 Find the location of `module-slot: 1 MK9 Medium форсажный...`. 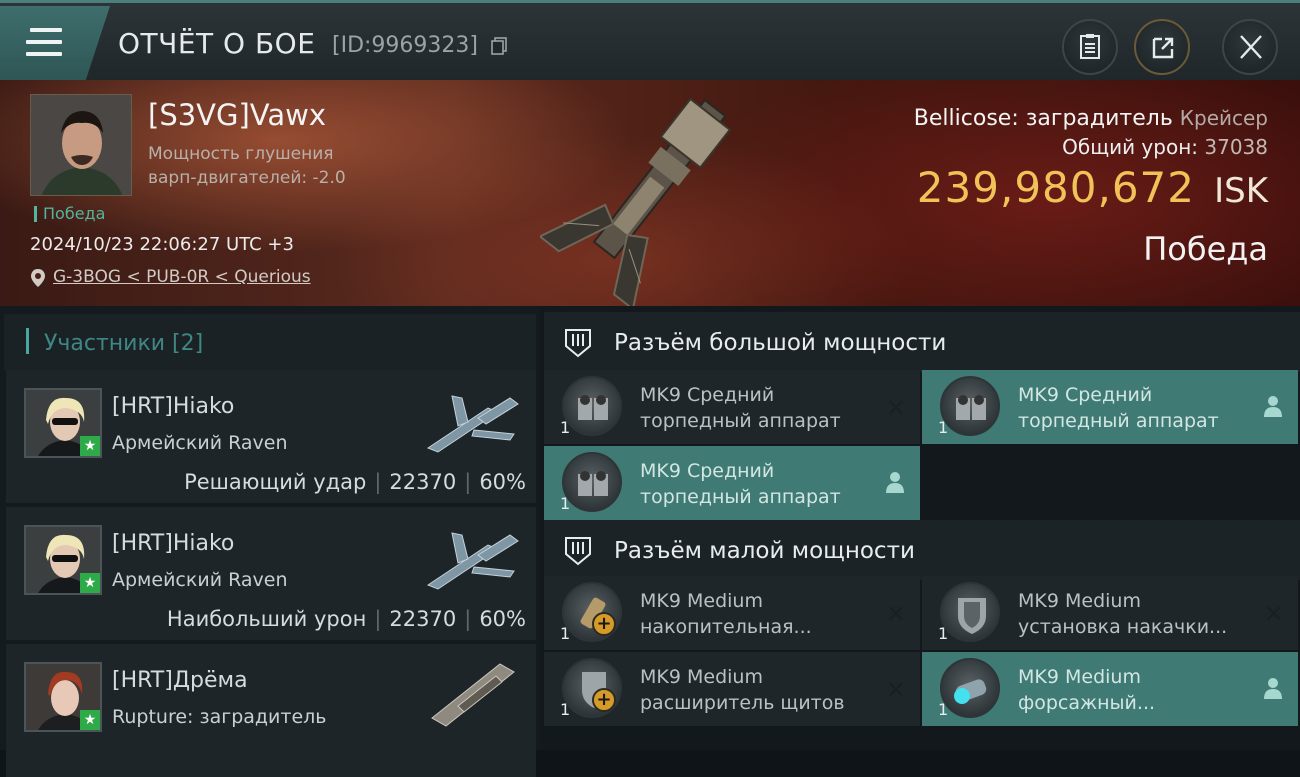

module-slot: 1 MK9 Medium форсажный... is located at coordinates (1110, 689).